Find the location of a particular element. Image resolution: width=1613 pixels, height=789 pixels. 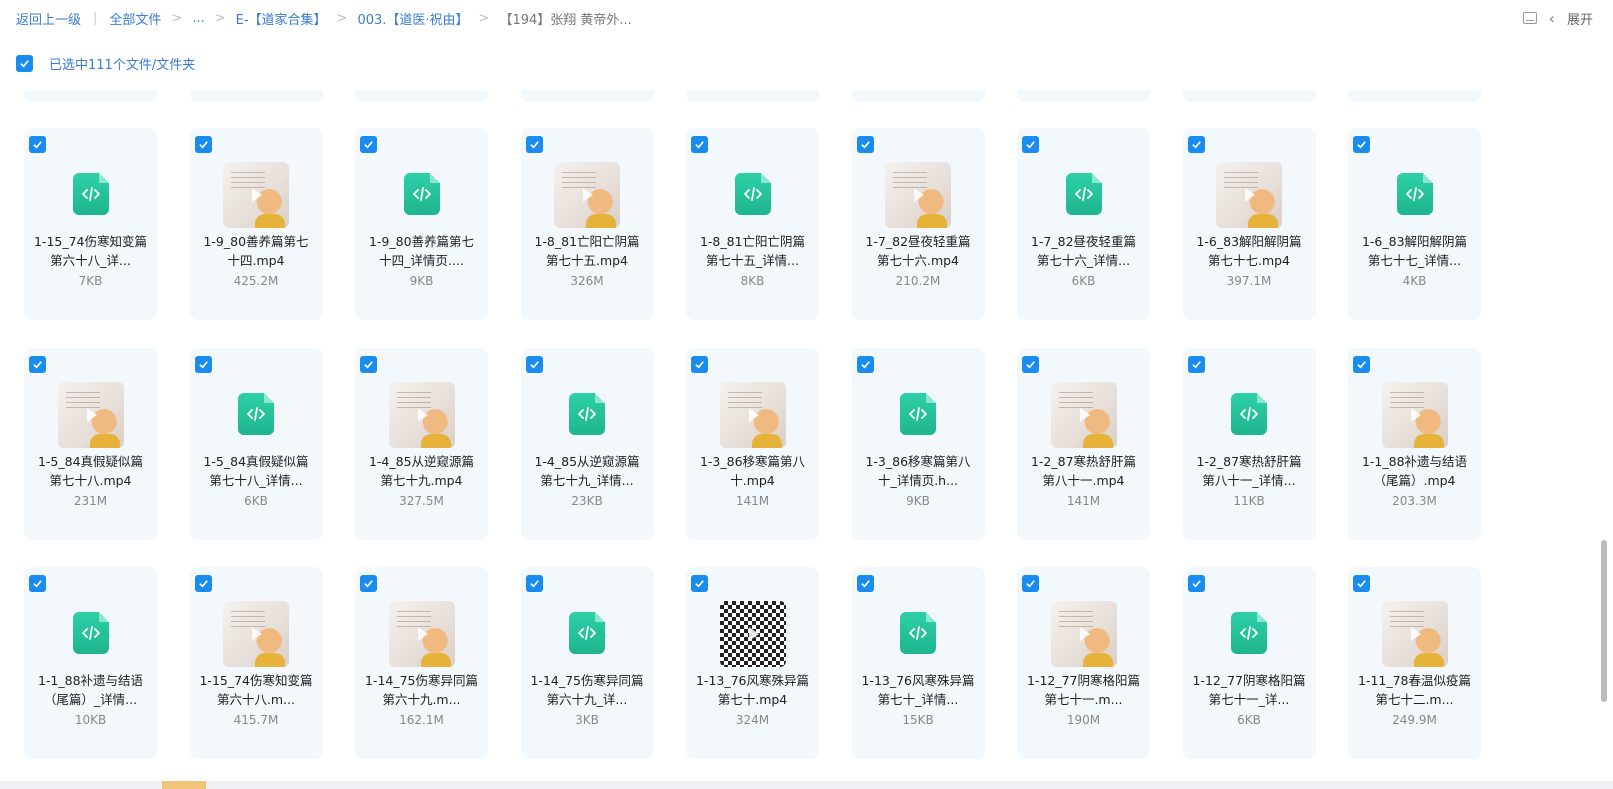

file-card: 1-13_76风寒殊异篇第七十_详情... 15KB is located at coordinates (918, 663).